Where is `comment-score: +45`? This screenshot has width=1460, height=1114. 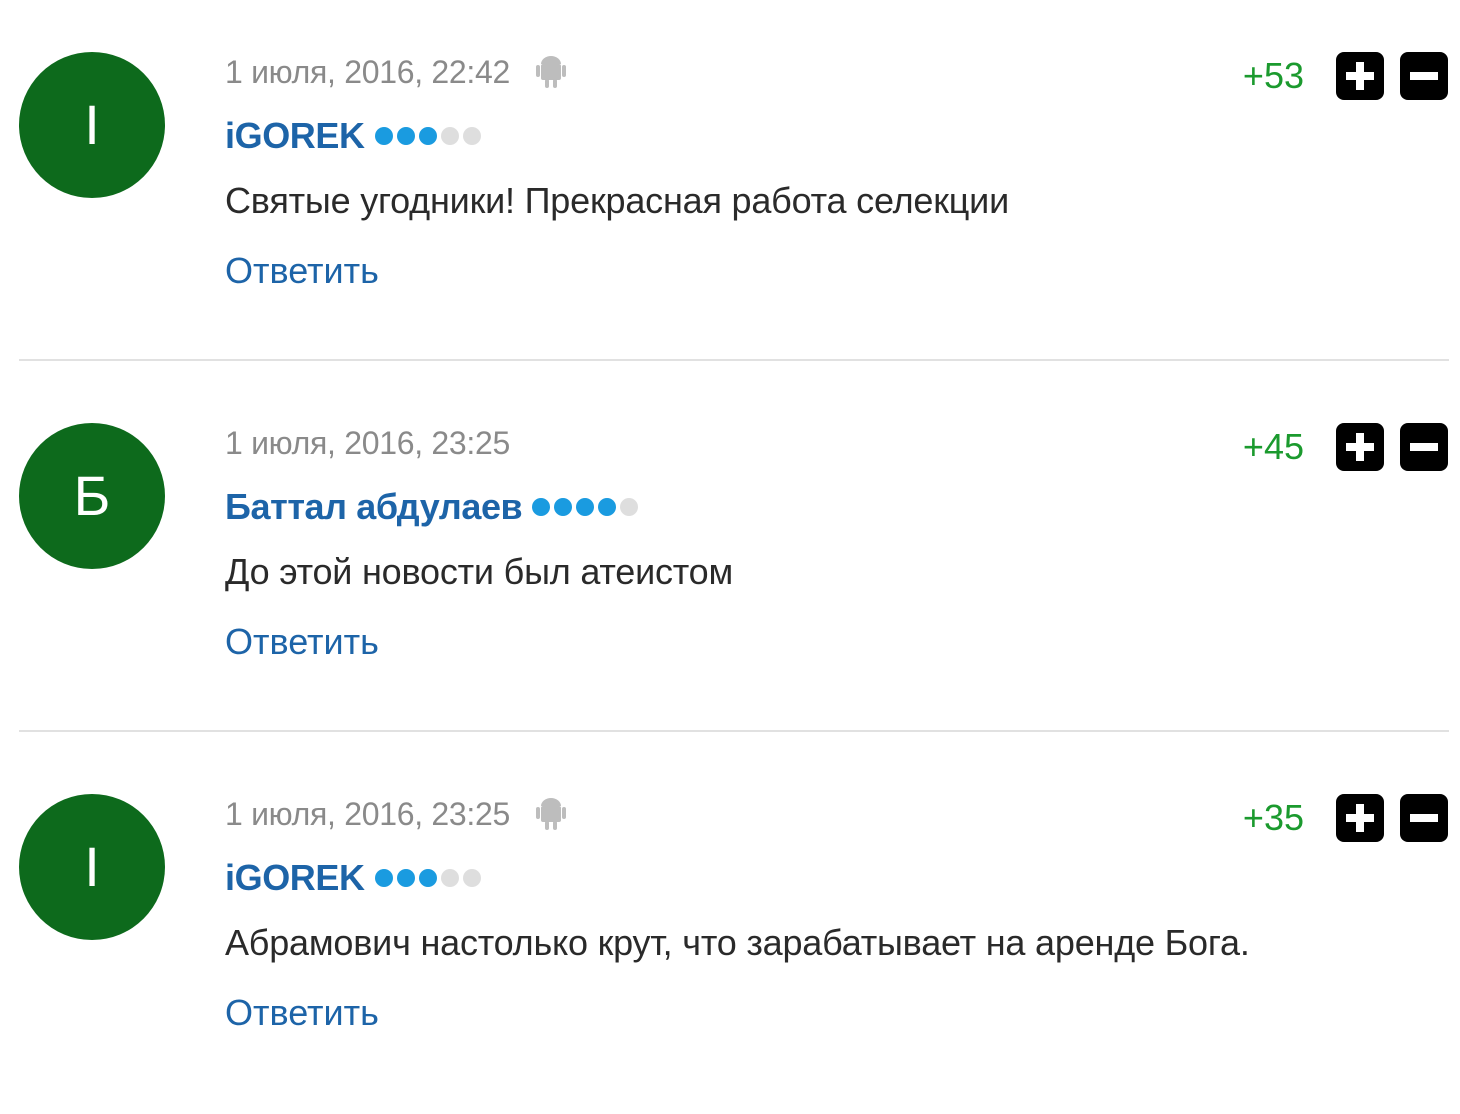 comment-score: +45 is located at coordinates (1273, 446).